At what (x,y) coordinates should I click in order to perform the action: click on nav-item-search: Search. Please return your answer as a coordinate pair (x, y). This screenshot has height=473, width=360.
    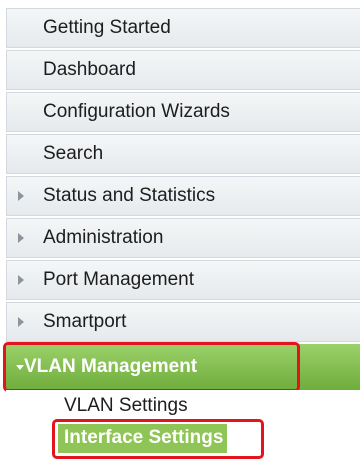
    Looking at the image, I should click on (183, 154).